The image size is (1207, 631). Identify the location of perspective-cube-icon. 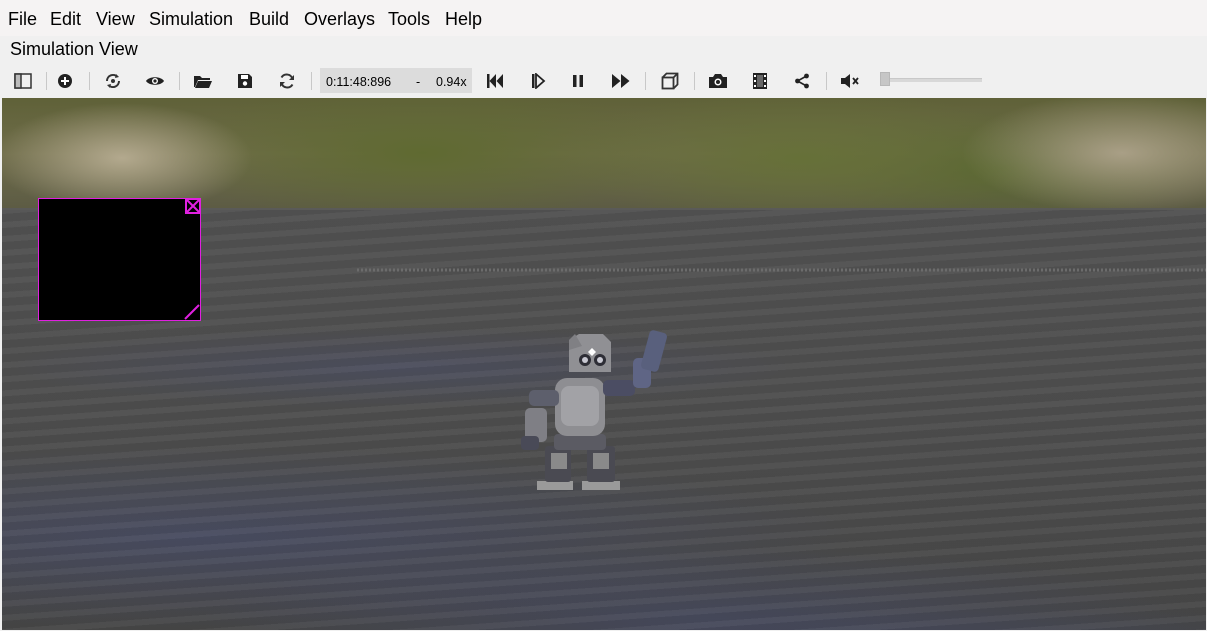
(670, 81).